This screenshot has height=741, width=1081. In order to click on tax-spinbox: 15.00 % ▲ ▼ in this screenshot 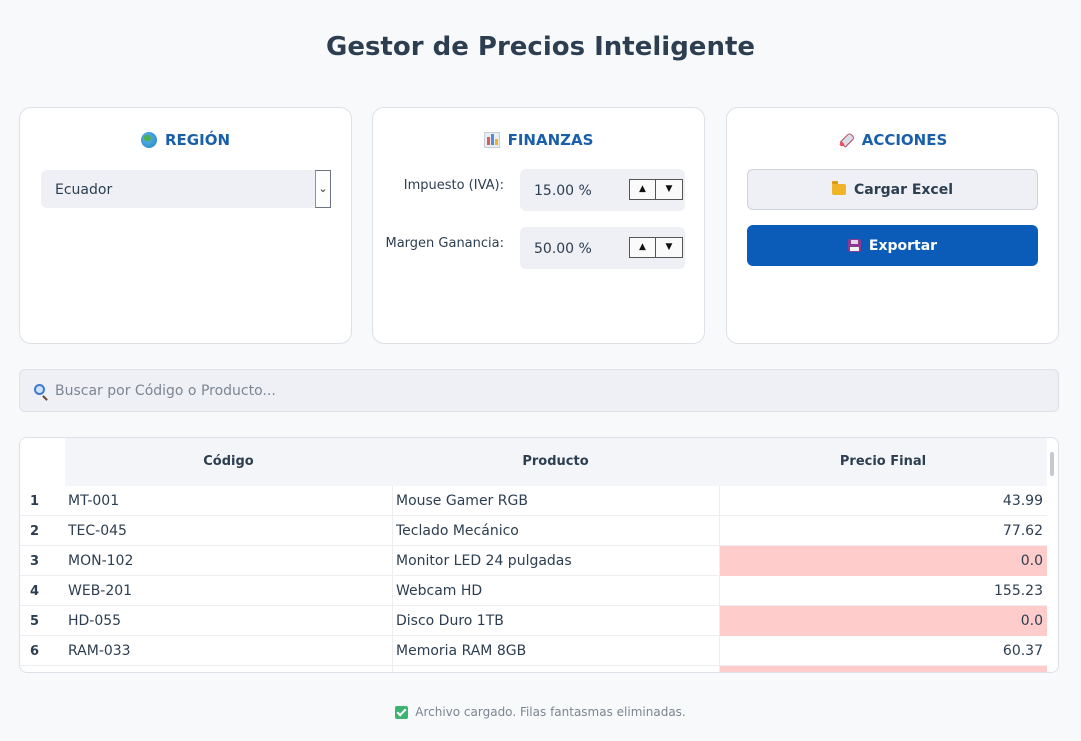, I will do `click(602, 190)`.